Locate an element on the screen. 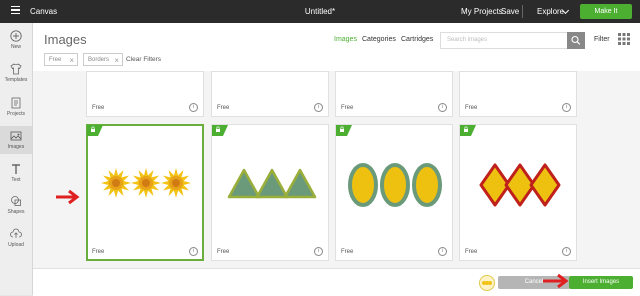  selected-image-thumbnail is located at coordinates (487, 283).